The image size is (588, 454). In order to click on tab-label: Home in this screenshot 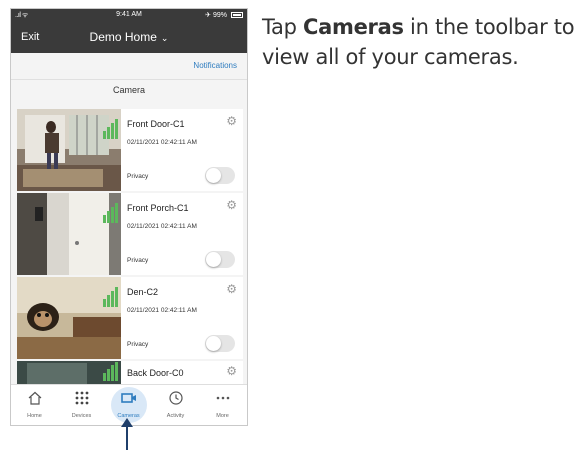, I will do `click(34, 416)`.